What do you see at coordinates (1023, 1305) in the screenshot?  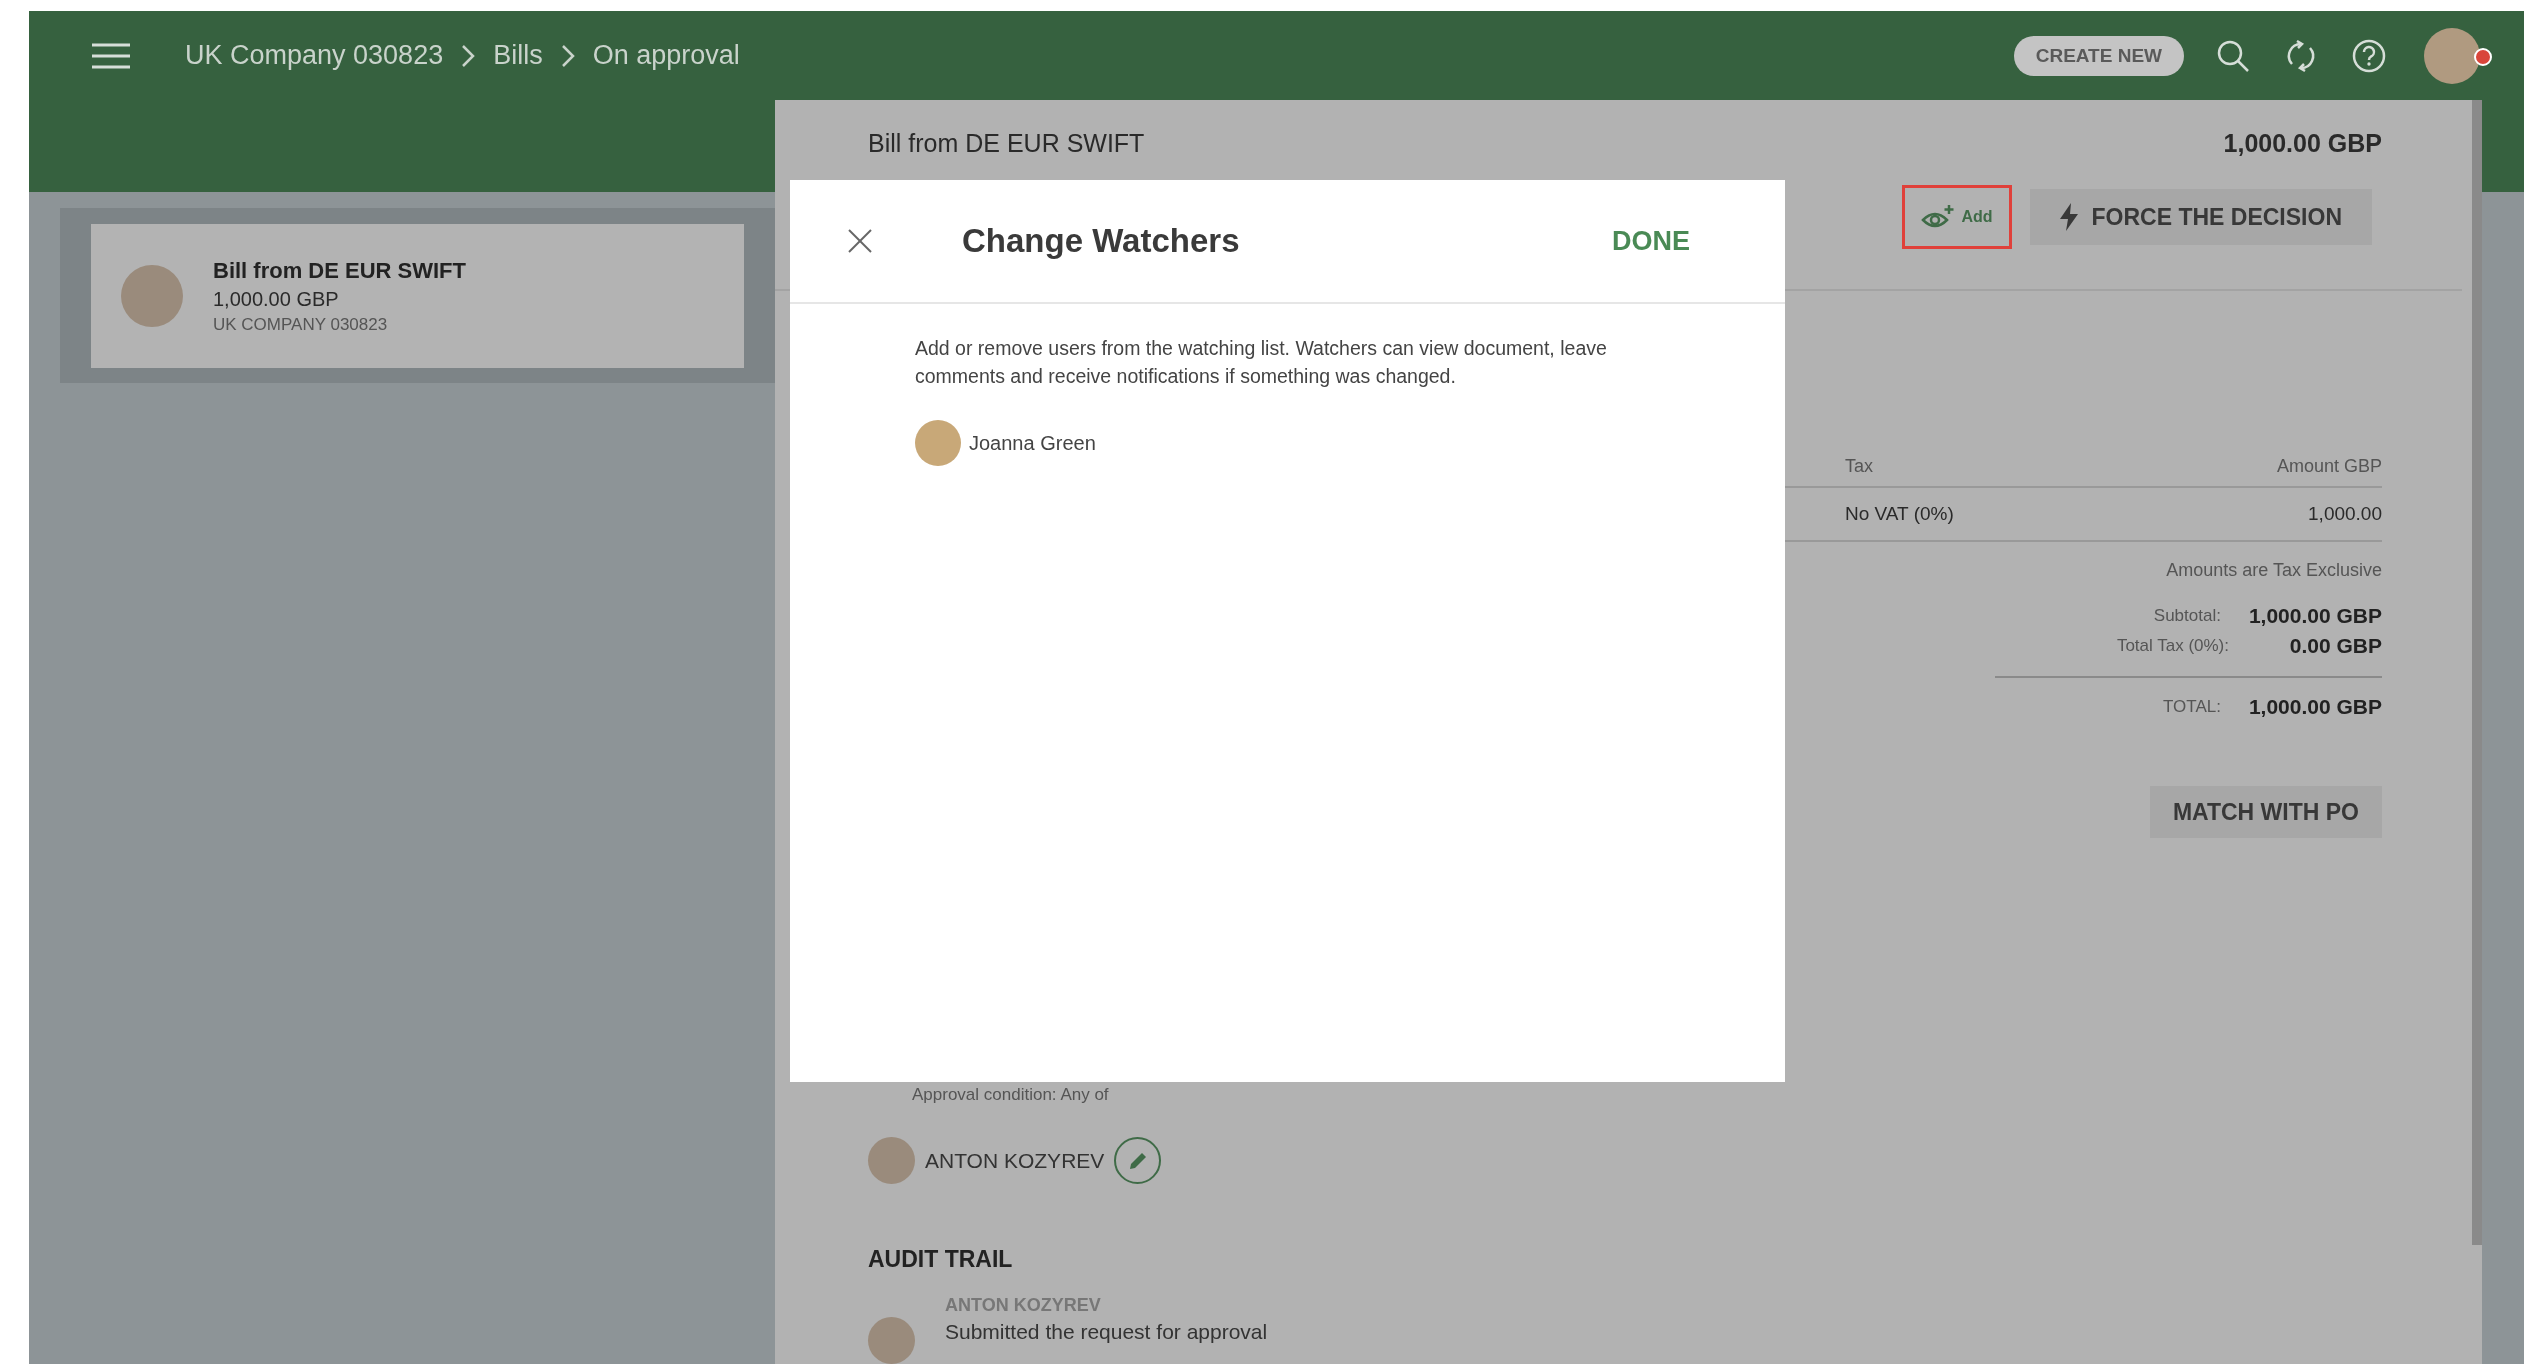 I see `audit-user: ANTON KOZYREV` at bounding box center [1023, 1305].